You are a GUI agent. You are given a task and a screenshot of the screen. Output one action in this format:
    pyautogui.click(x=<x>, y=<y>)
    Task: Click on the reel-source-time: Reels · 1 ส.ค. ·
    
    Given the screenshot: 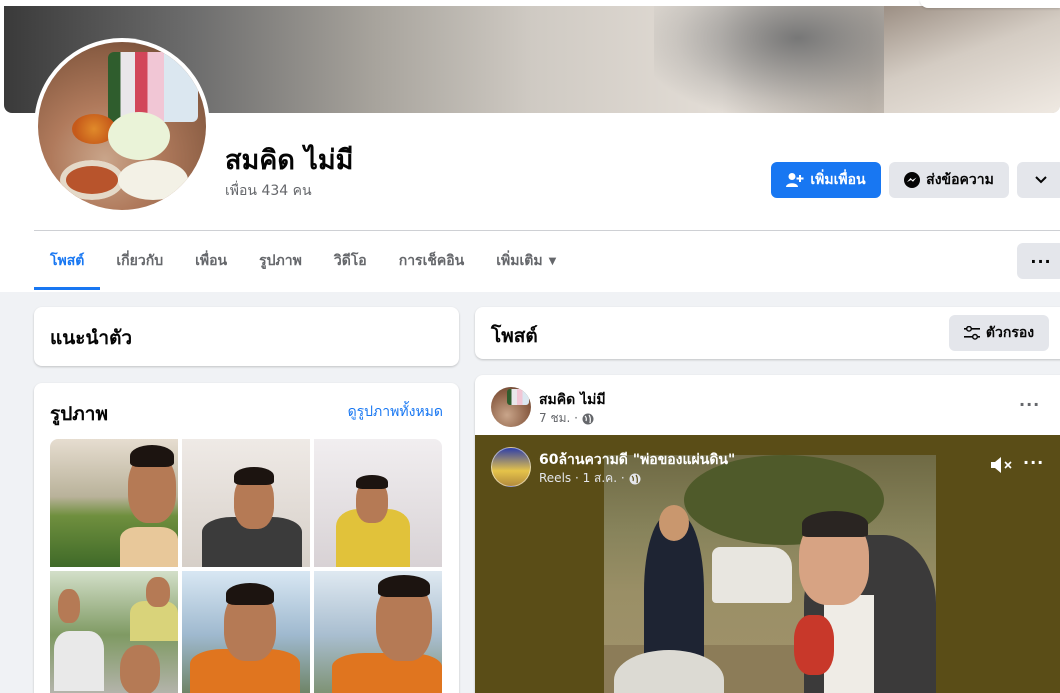 What is the action you would take?
    pyautogui.click(x=582, y=478)
    